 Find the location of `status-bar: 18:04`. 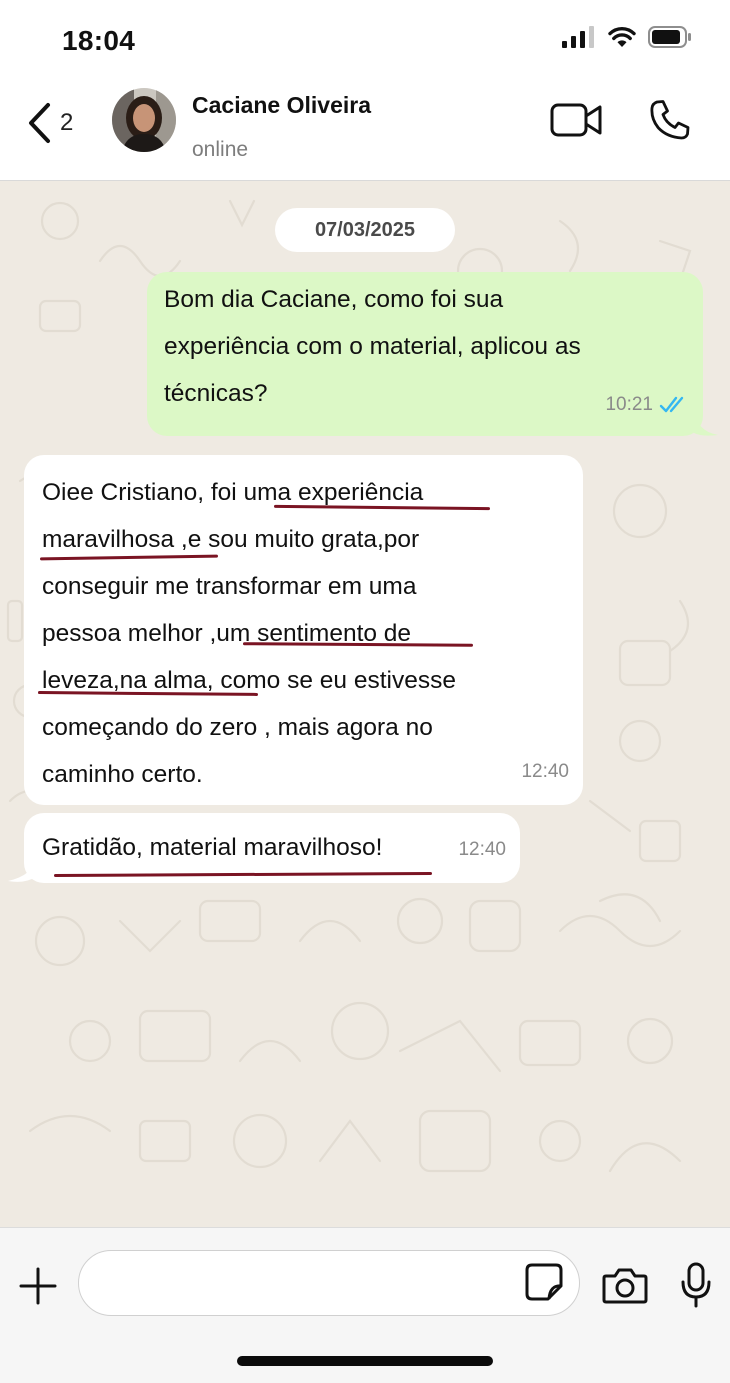

status-bar: 18:04 is located at coordinates (365, 40).